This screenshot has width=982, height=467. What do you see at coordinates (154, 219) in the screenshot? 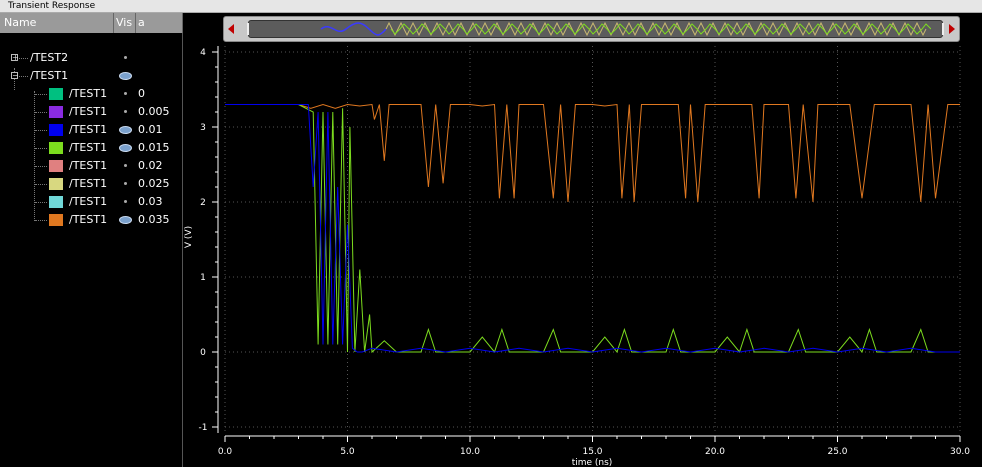
I see `signal-param-value: 0.035` at bounding box center [154, 219].